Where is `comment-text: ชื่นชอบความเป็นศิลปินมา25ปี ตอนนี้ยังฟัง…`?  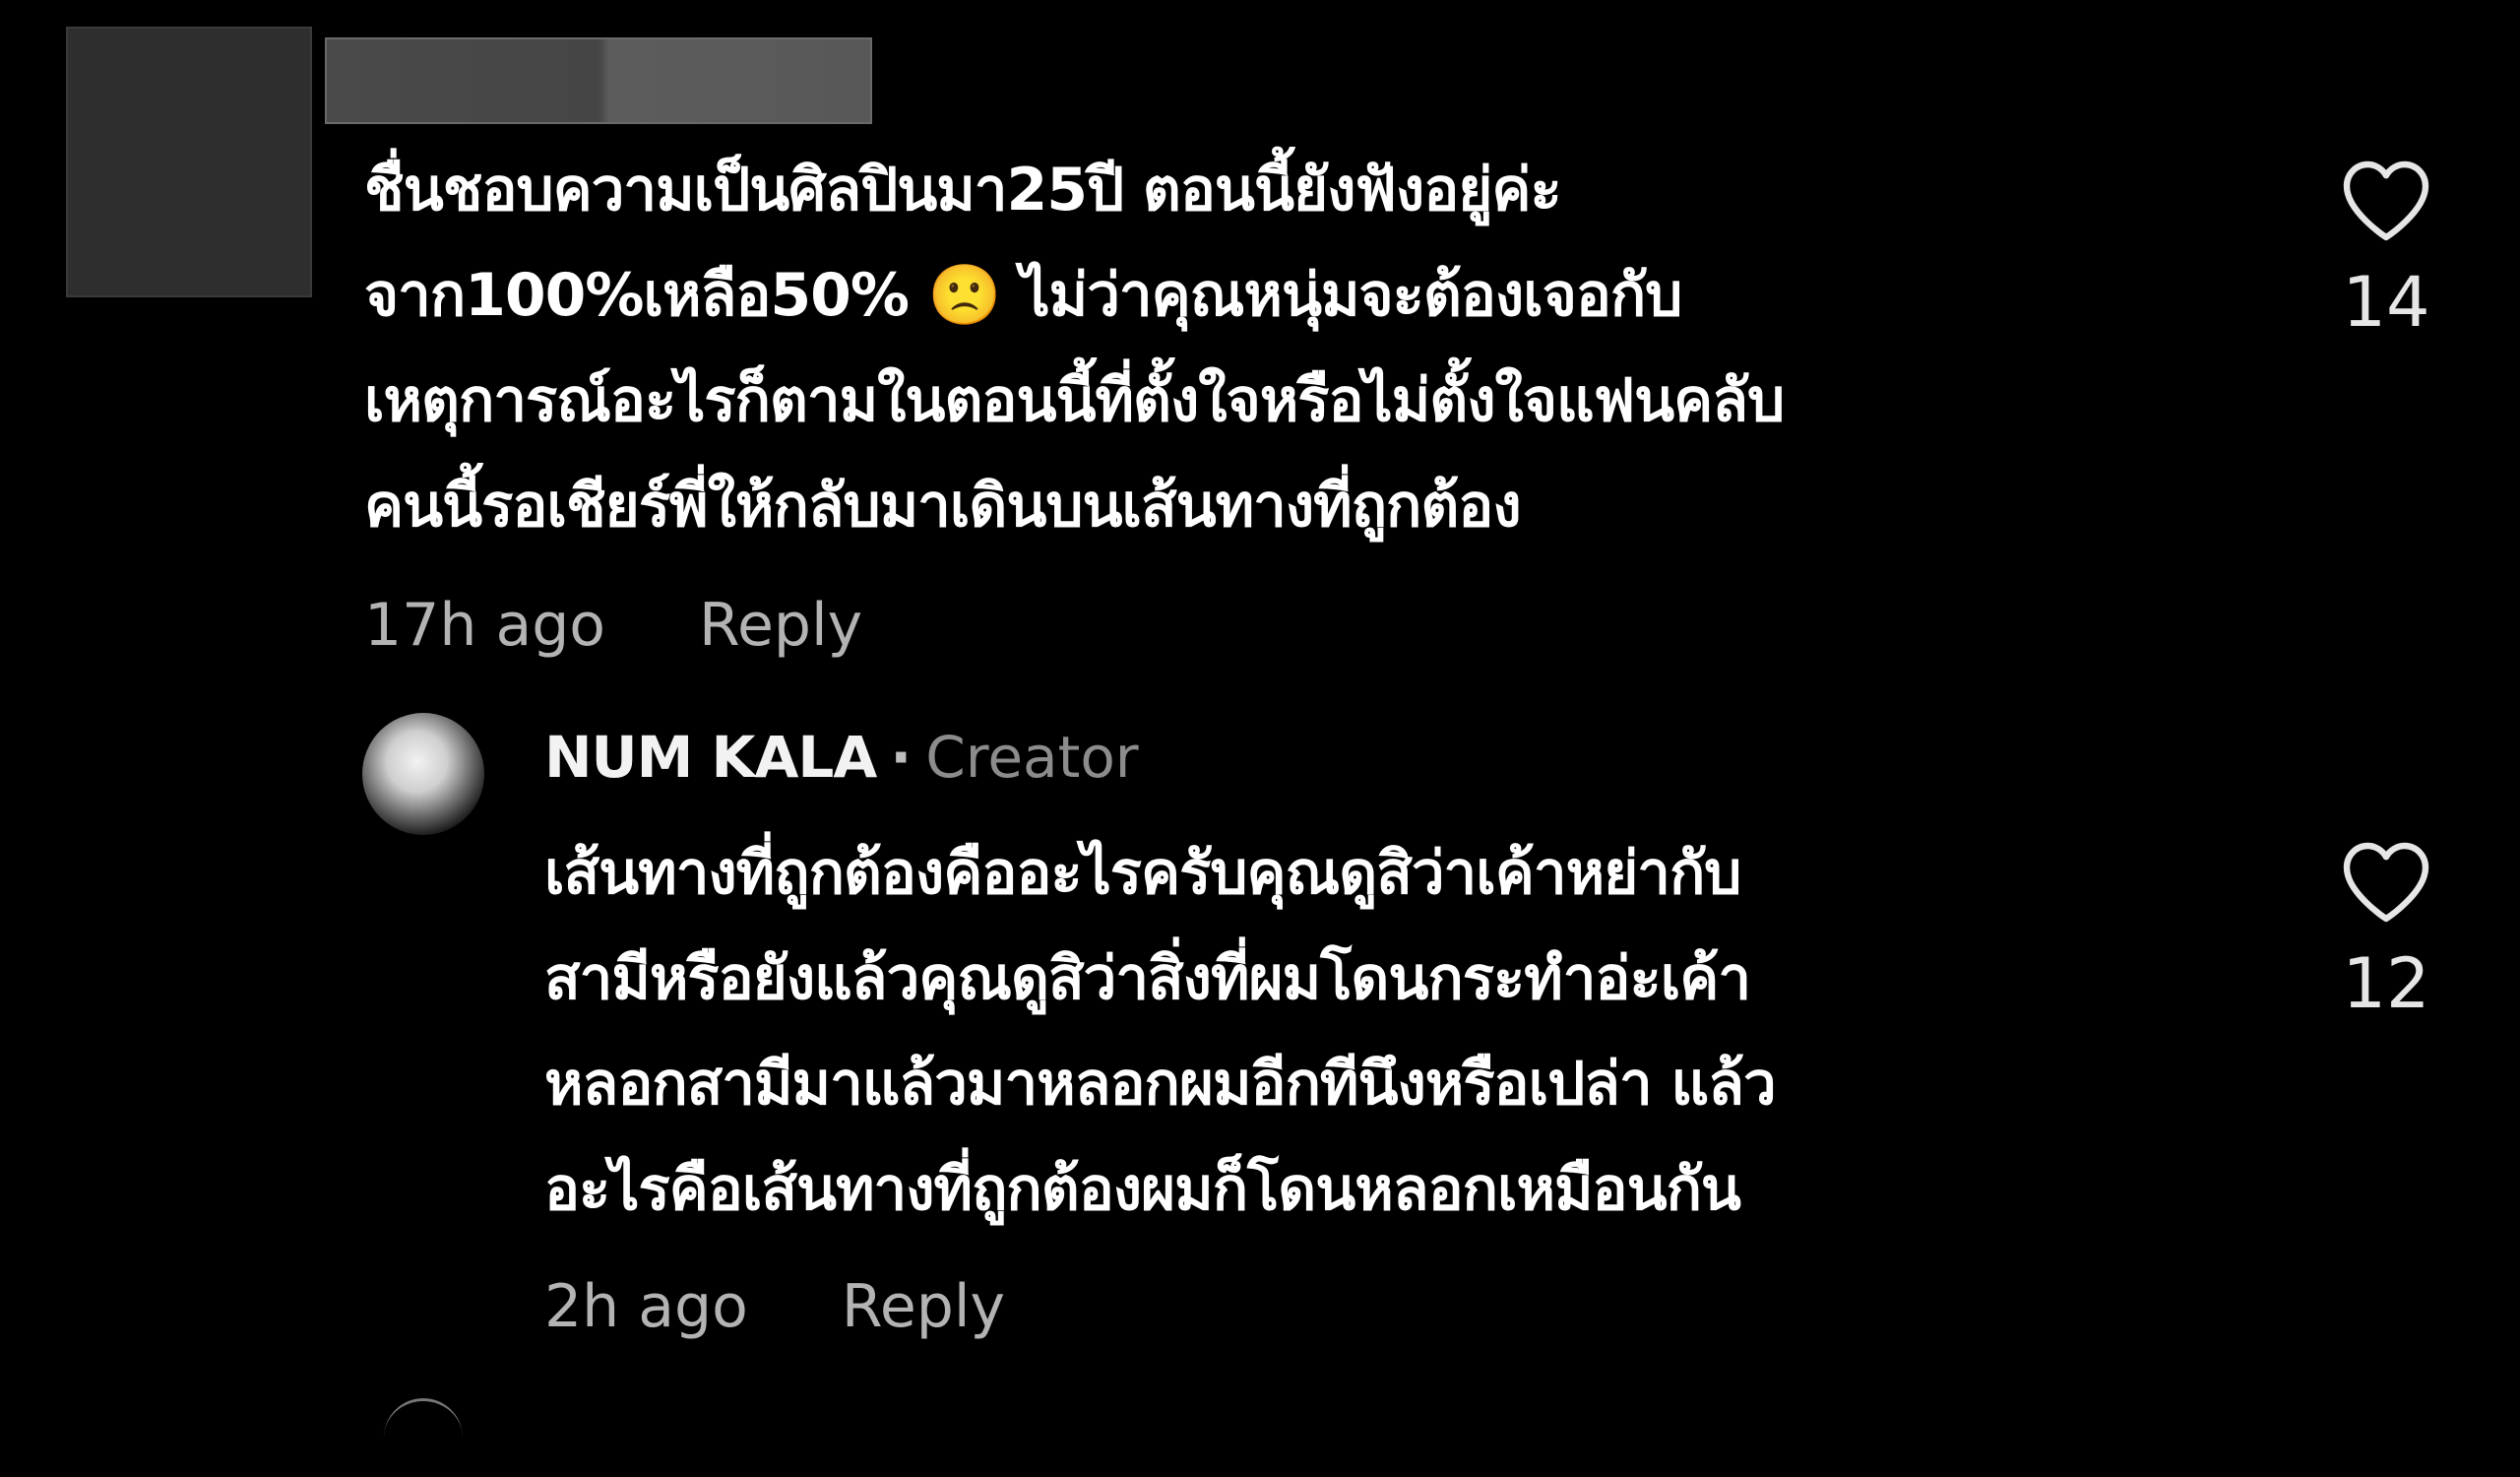
comment-text: ชื่นชอบความเป็นศิลปินมา25ปี ตอนนี้ยังฟัง… is located at coordinates (1074, 349).